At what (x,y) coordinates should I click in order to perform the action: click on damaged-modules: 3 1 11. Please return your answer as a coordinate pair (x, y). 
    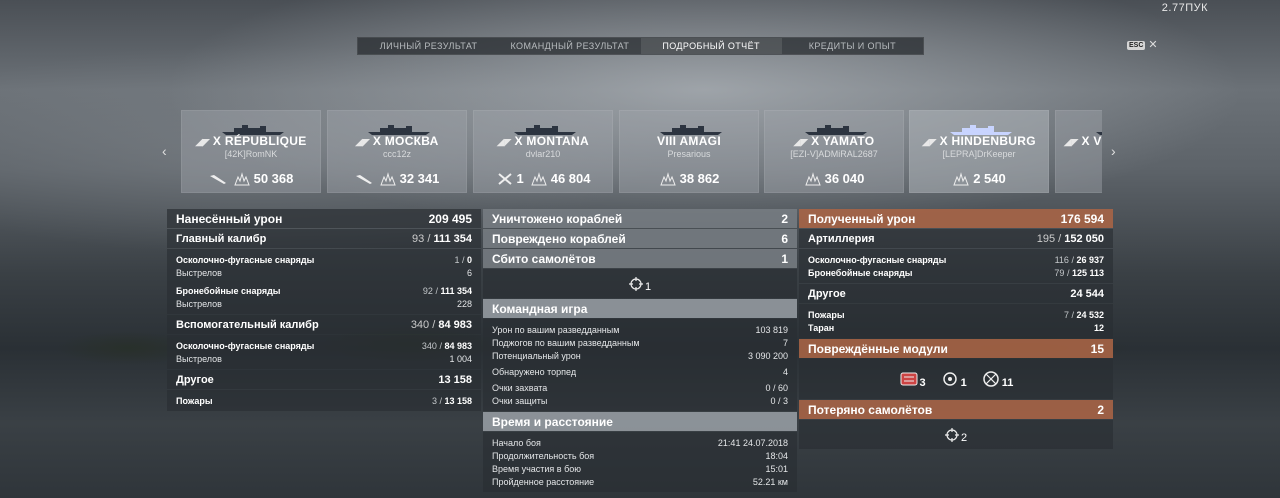
    Looking at the image, I should click on (956, 379).